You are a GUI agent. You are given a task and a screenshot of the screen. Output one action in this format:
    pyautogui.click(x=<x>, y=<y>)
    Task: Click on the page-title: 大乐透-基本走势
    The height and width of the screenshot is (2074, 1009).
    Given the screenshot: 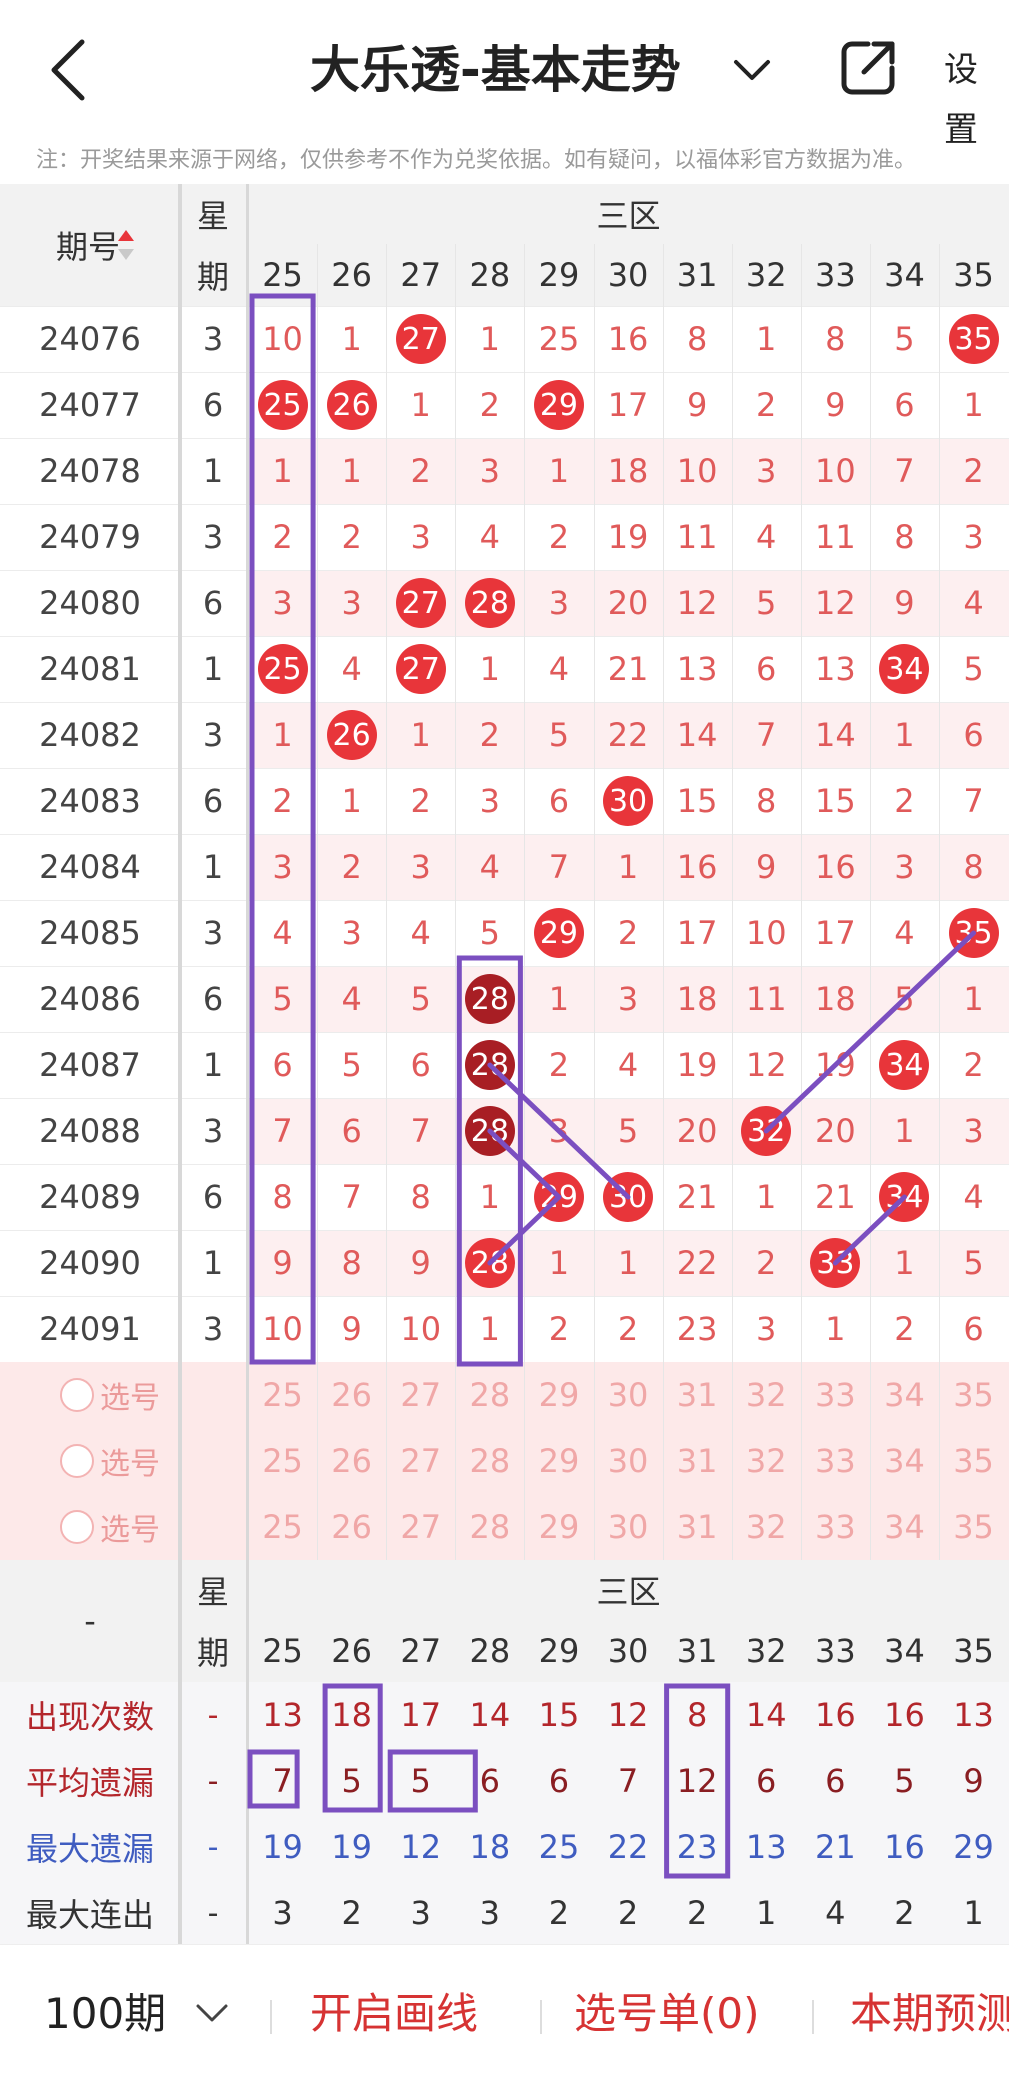 What is the action you would take?
    pyautogui.click(x=495, y=70)
    